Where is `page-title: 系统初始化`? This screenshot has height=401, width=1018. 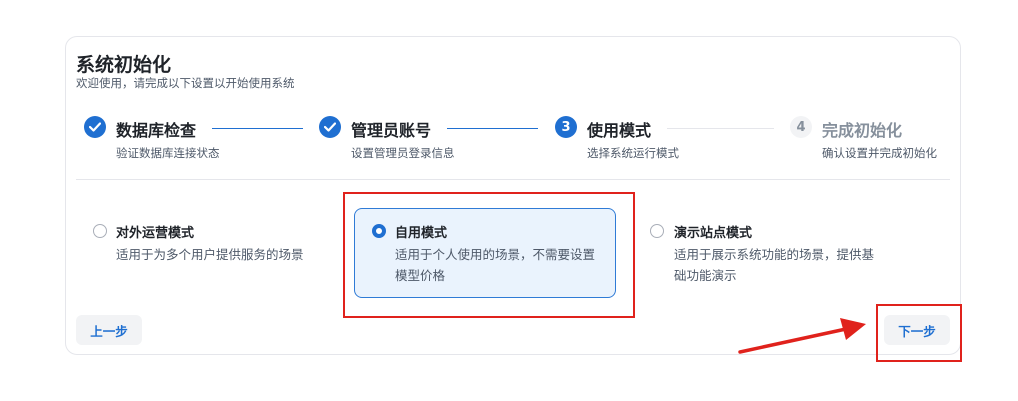
page-title: 系统初始化 is located at coordinates (124, 65).